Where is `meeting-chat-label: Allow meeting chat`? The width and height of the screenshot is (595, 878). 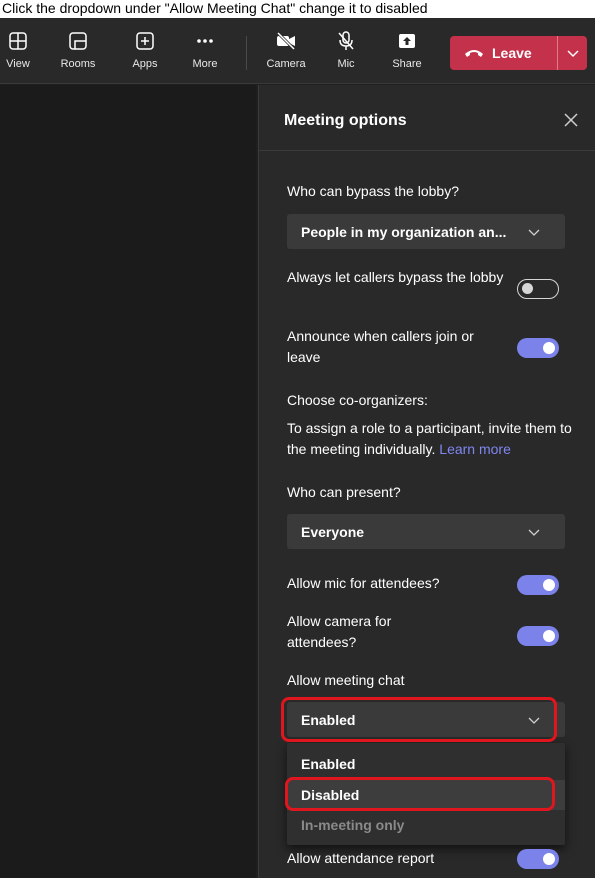
meeting-chat-label: Allow meeting chat is located at coordinates (346, 680).